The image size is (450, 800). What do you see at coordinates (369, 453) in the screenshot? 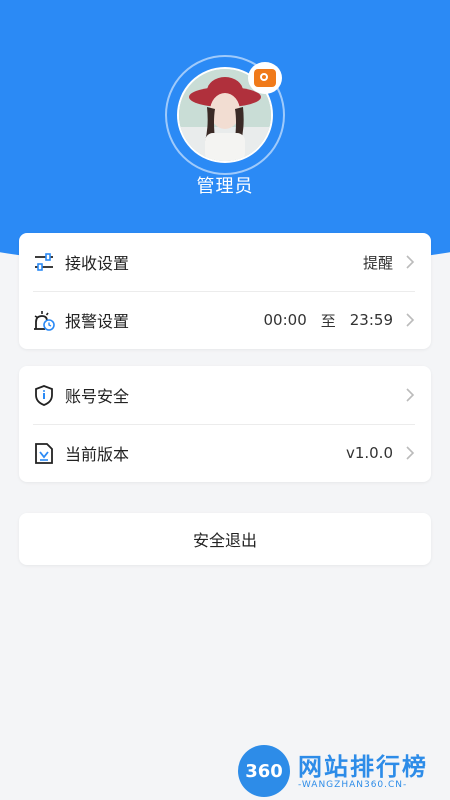
I see `current-version-value: v1.0.0` at bounding box center [369, 453].